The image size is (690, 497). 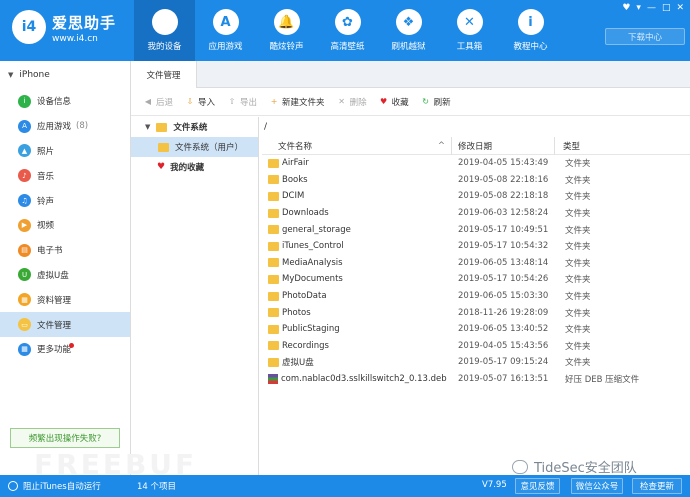 What do you see at coordinates (194, 147) in the screenshot?
I see `tree-node-1: 文件系统（用户）` at bounding box center [194, 147].